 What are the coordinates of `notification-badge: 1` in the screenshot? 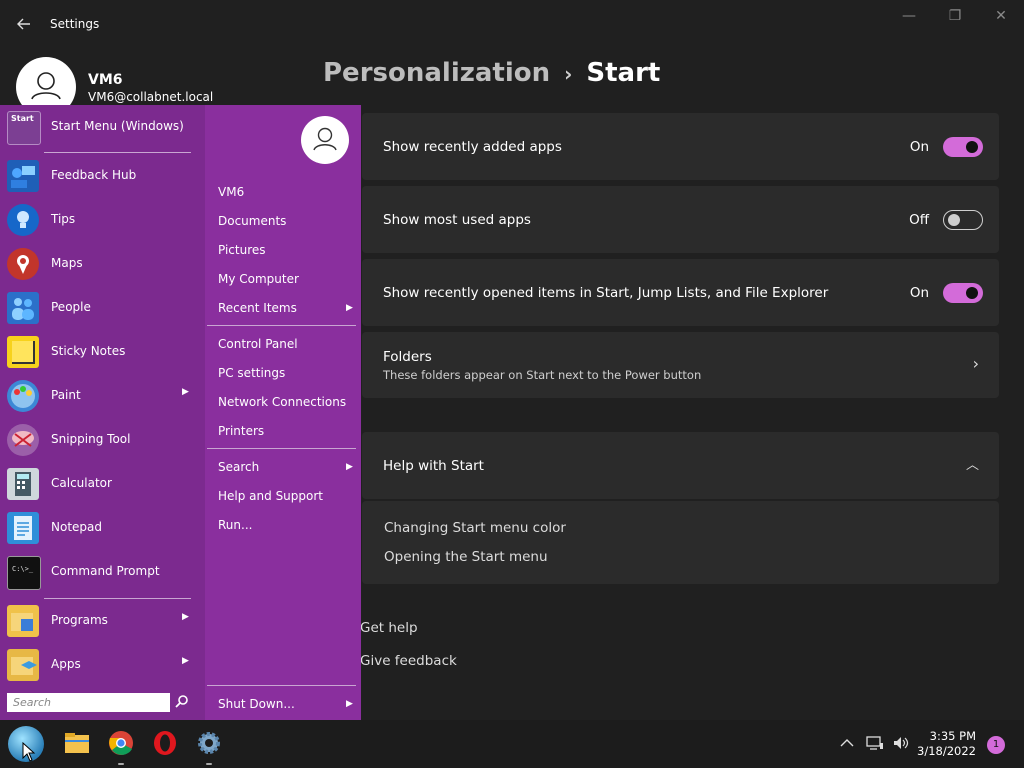 It's located at (996, 745).